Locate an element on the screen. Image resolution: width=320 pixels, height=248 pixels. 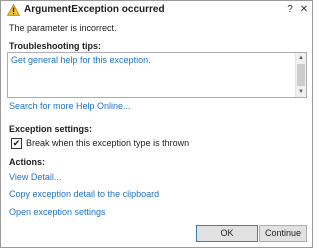
copy-detail-link: Copy exception detail to the clipboard is located at coordinates (84, 194).